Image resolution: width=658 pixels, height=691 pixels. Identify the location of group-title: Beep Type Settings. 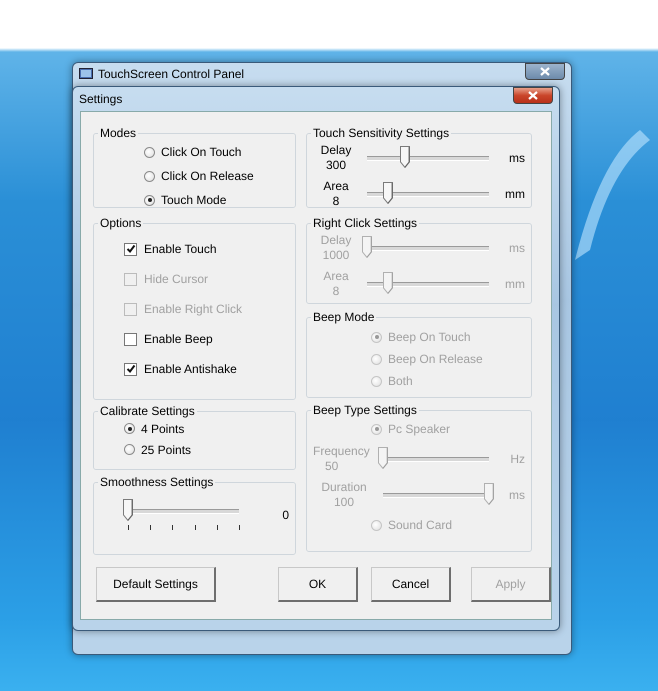
(365, 410).